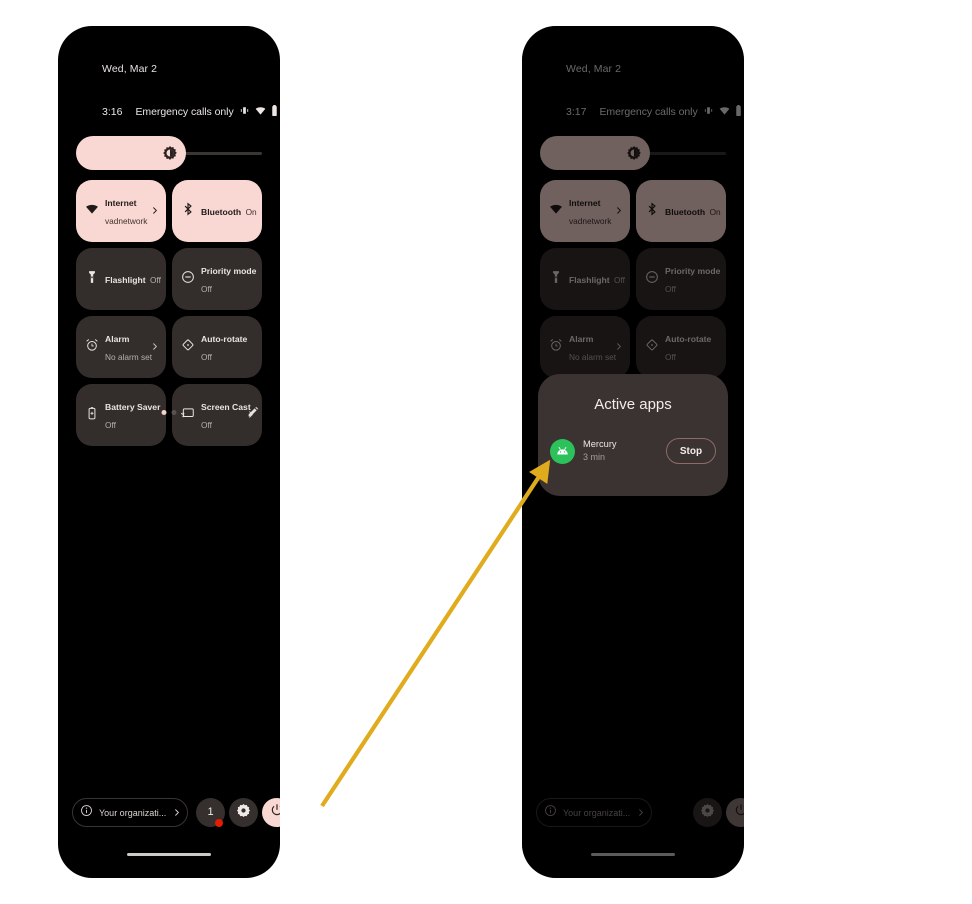  I want to click on page-indicator-left, so click(169, 414).